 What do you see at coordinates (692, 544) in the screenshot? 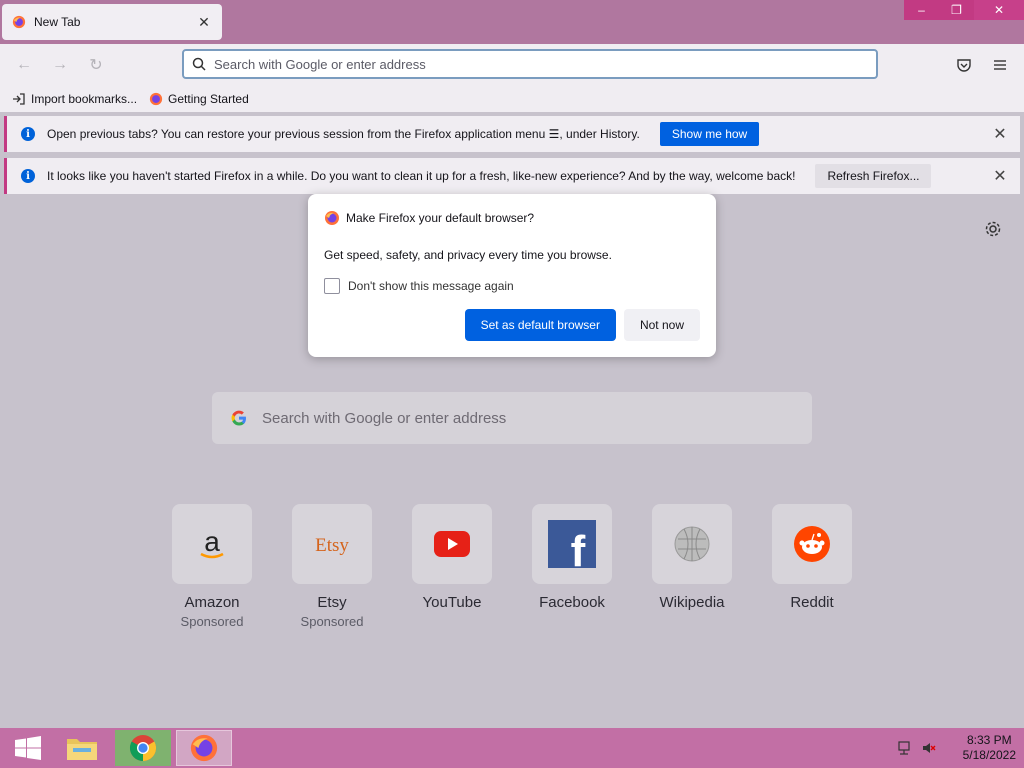
I see `wikipedia-icon` at bounding box center [692, 544].